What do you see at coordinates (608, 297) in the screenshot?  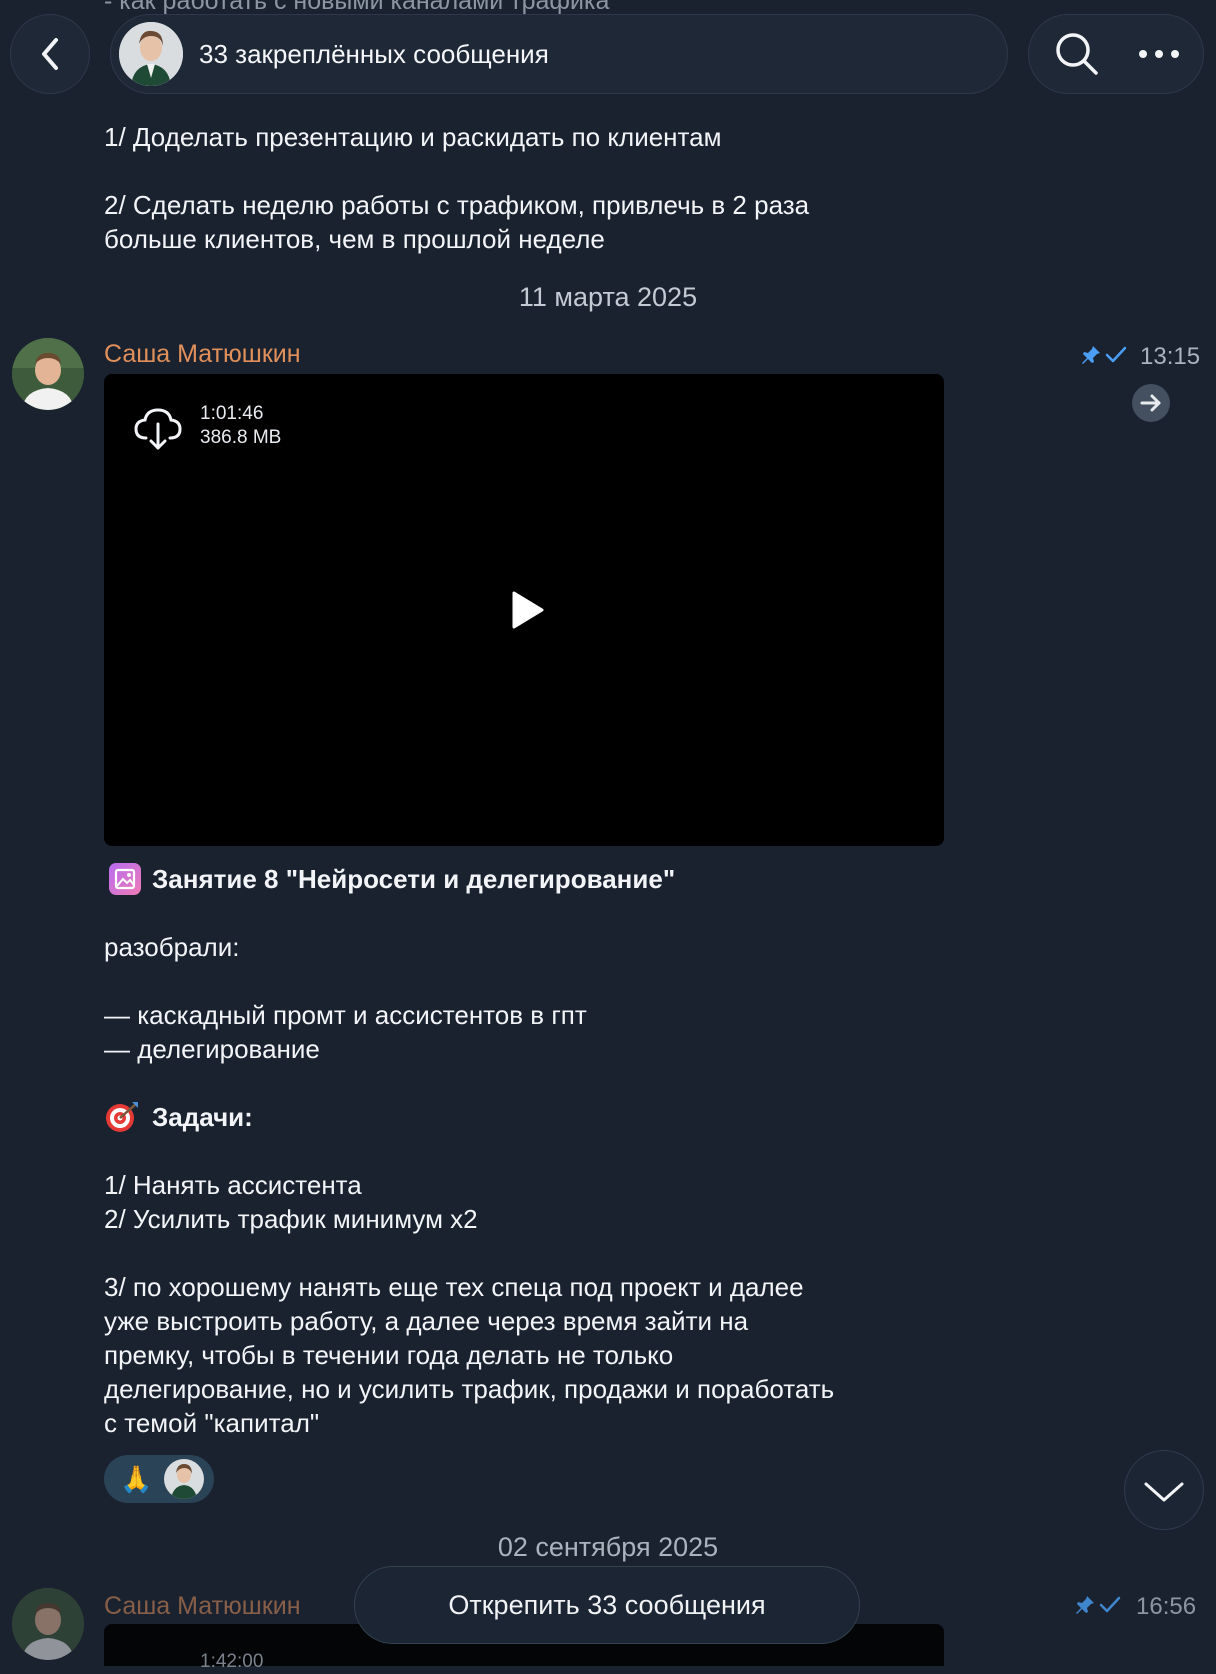 I see `date-separator: 11 марта 2025` at bounding box center [608, 297].